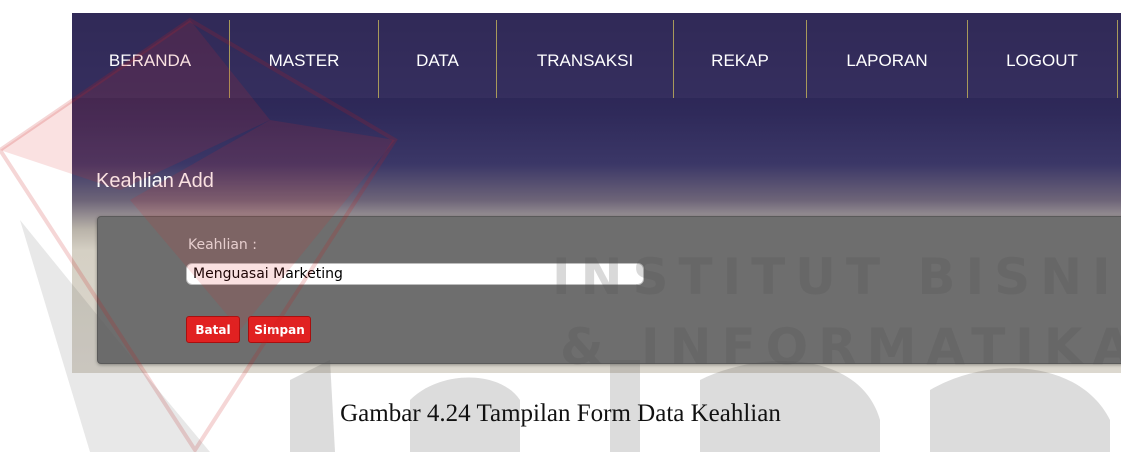  I want to click on batal-button: Batal, so click(213, 329).